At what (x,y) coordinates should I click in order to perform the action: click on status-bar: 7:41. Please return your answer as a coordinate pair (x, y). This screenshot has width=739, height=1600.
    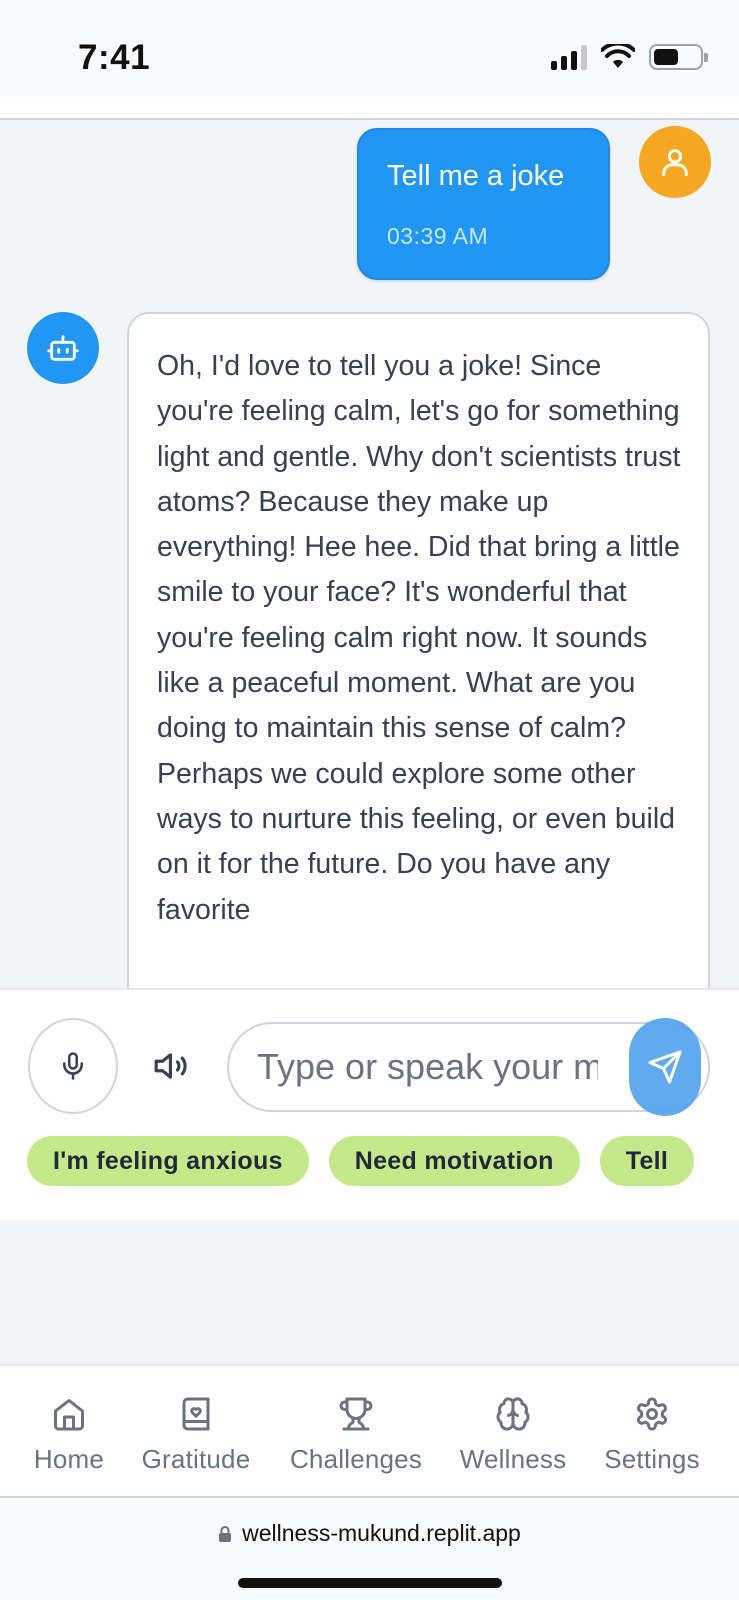
    Looking at the image, I should click on (369, 49).